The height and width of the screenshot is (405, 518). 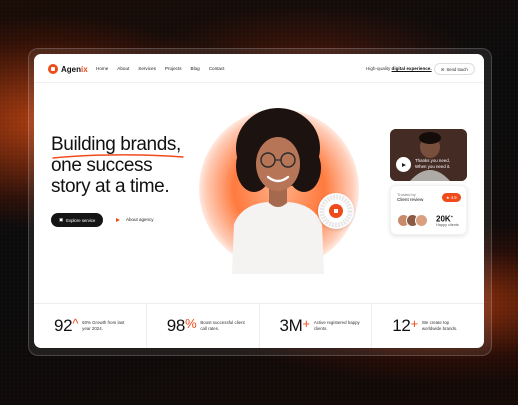 What do you see at coordinates (278, 191) in the screenshot?
I see `hero-portrait-image` at bounding box center [278, 191].